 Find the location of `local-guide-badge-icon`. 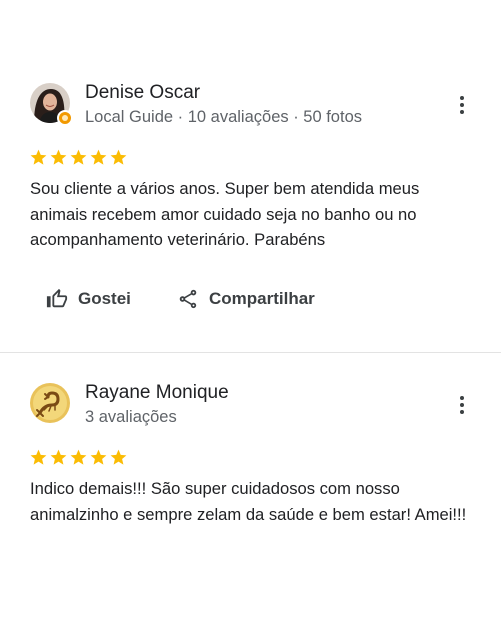

local-guide-badge-icon is located at coordinates (65, 118).